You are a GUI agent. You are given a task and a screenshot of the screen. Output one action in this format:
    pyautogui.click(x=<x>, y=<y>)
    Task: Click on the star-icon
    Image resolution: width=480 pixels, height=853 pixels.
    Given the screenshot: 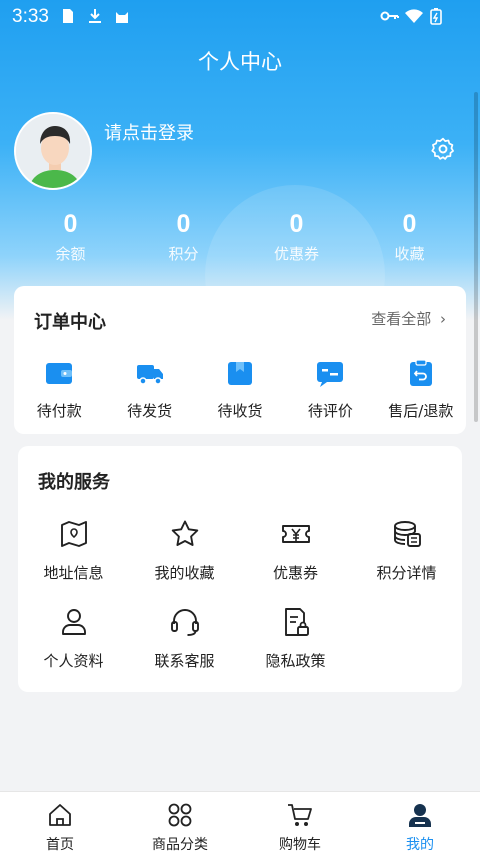 What is the action you would take?
    pyautogui.click(x=184, y=533)
    